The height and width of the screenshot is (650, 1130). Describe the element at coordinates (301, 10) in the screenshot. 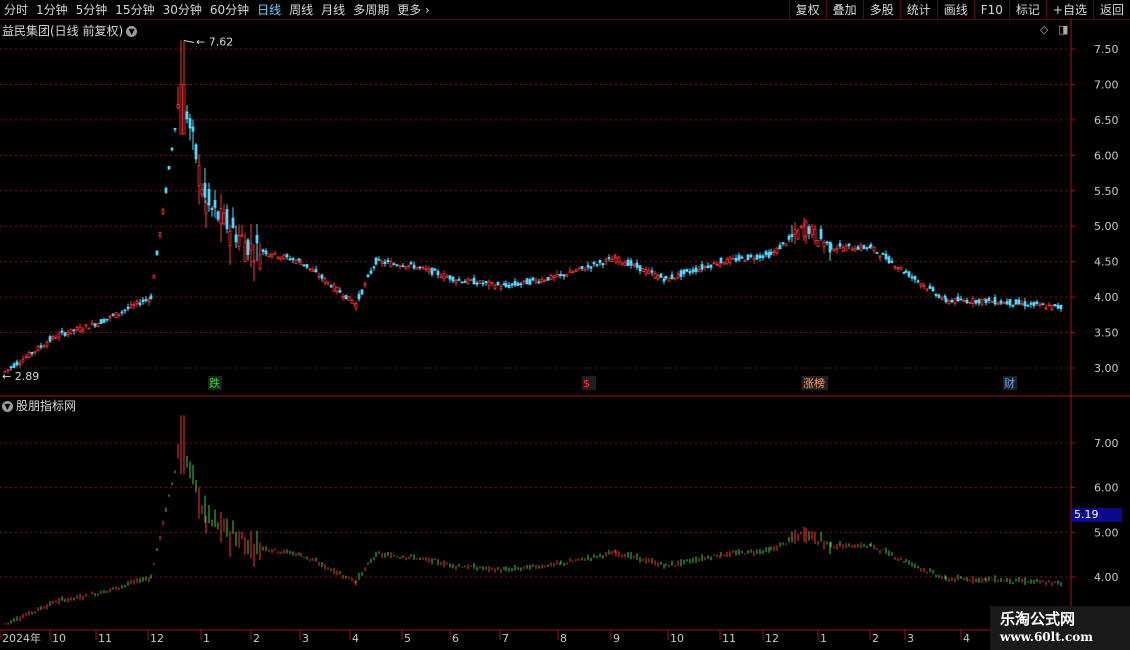

I see `period-tab-7: 周线` at that location.